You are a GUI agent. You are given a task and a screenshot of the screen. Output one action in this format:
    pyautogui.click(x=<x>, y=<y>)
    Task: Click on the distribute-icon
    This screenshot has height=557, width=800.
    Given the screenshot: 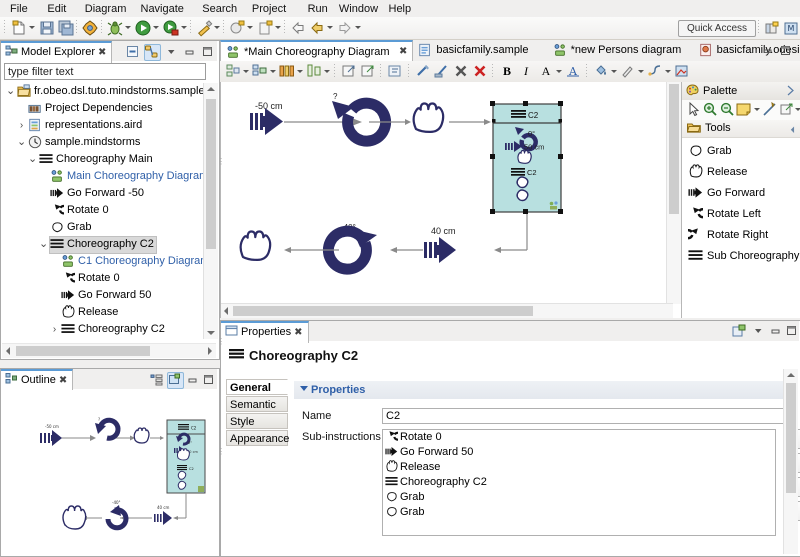 What is the action you would take?
    pyautogui.click(x=287, y=71)
    